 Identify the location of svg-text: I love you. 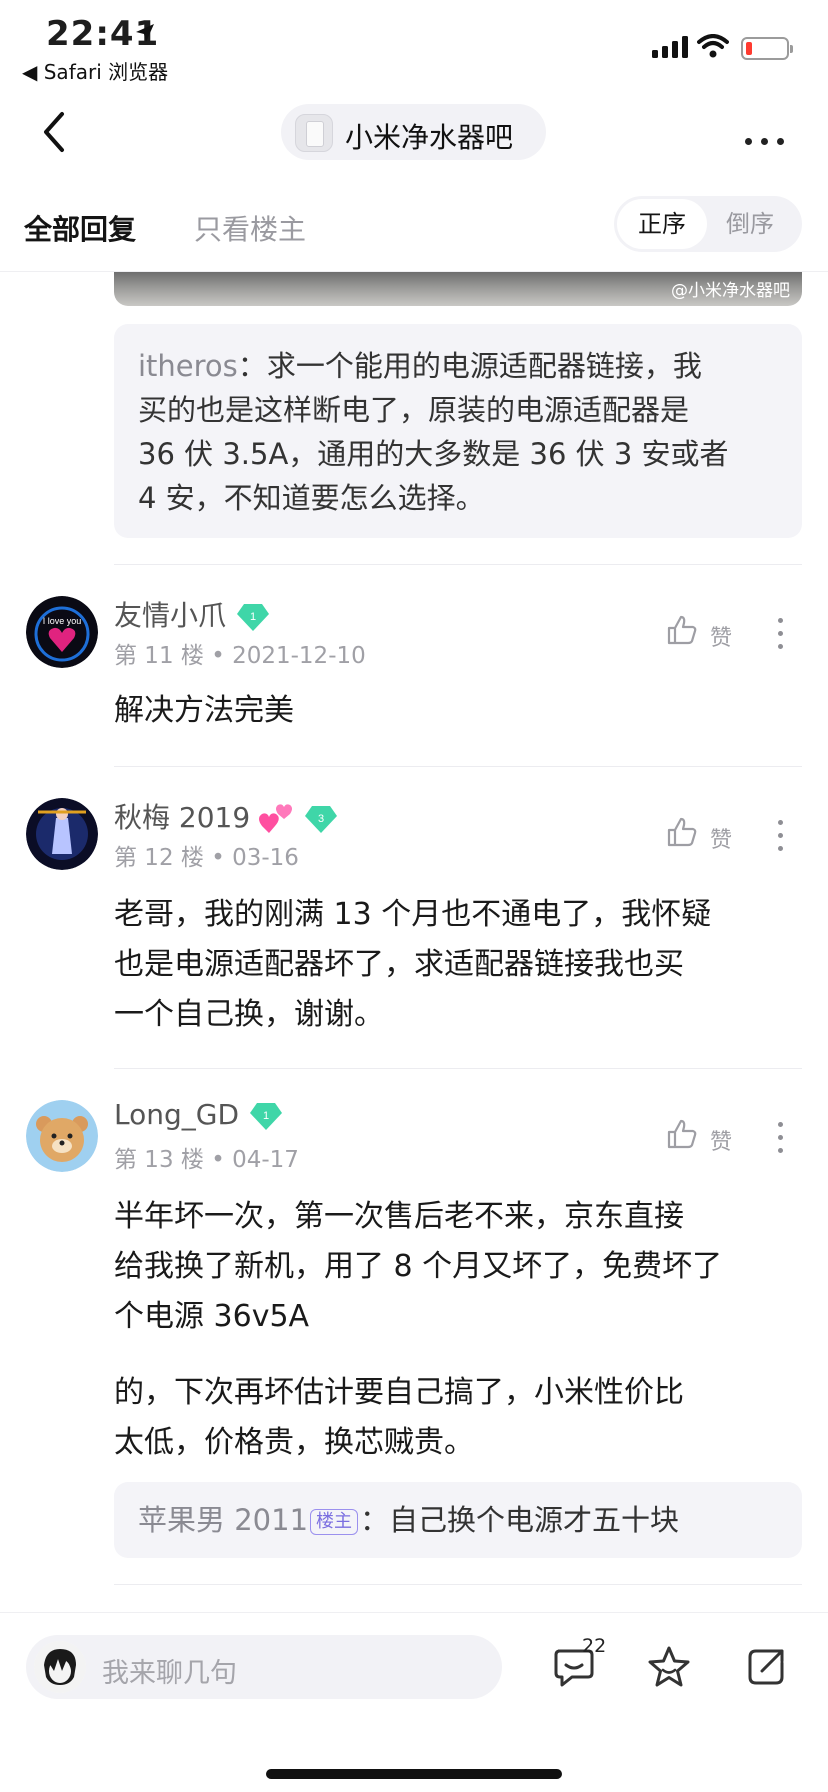
(62, 621).